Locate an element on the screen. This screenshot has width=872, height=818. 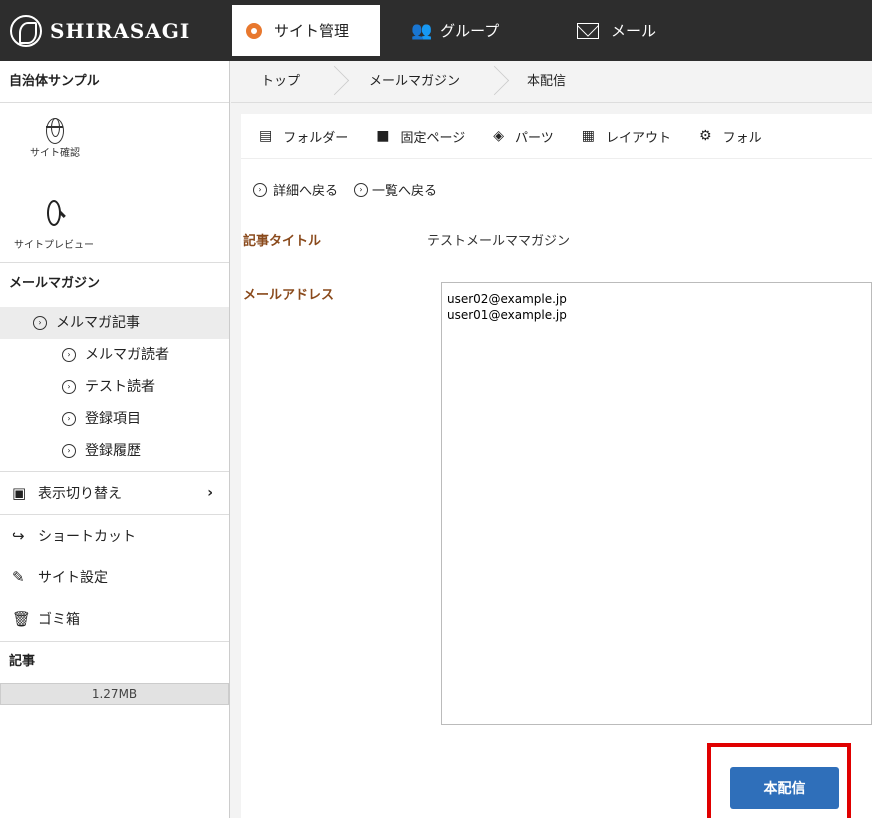
gear-icon is located at coordinates (254, 30).